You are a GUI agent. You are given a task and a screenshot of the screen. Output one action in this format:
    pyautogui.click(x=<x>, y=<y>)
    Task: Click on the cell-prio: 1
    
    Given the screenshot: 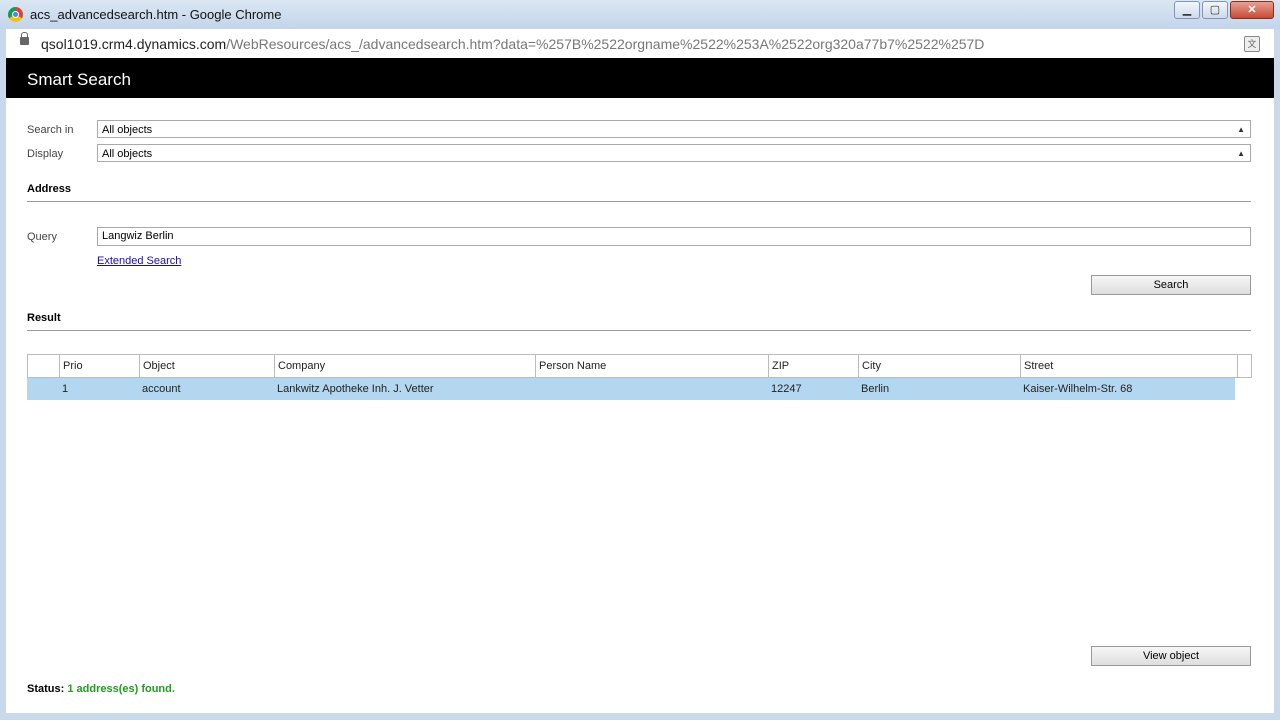 What is the action you would take?
    pyautogui.click(x=65, y=389)
    